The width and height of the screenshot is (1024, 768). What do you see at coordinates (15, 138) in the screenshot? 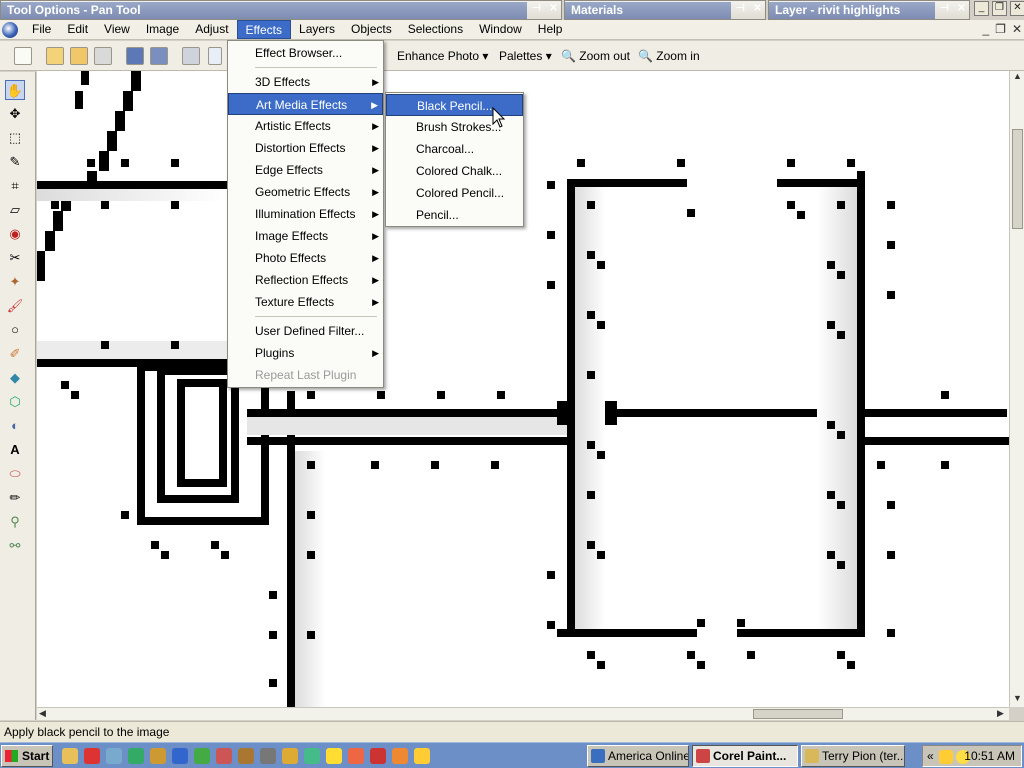
I see `selection-tool-icon: ⬚` at bounding box center [15, 138].